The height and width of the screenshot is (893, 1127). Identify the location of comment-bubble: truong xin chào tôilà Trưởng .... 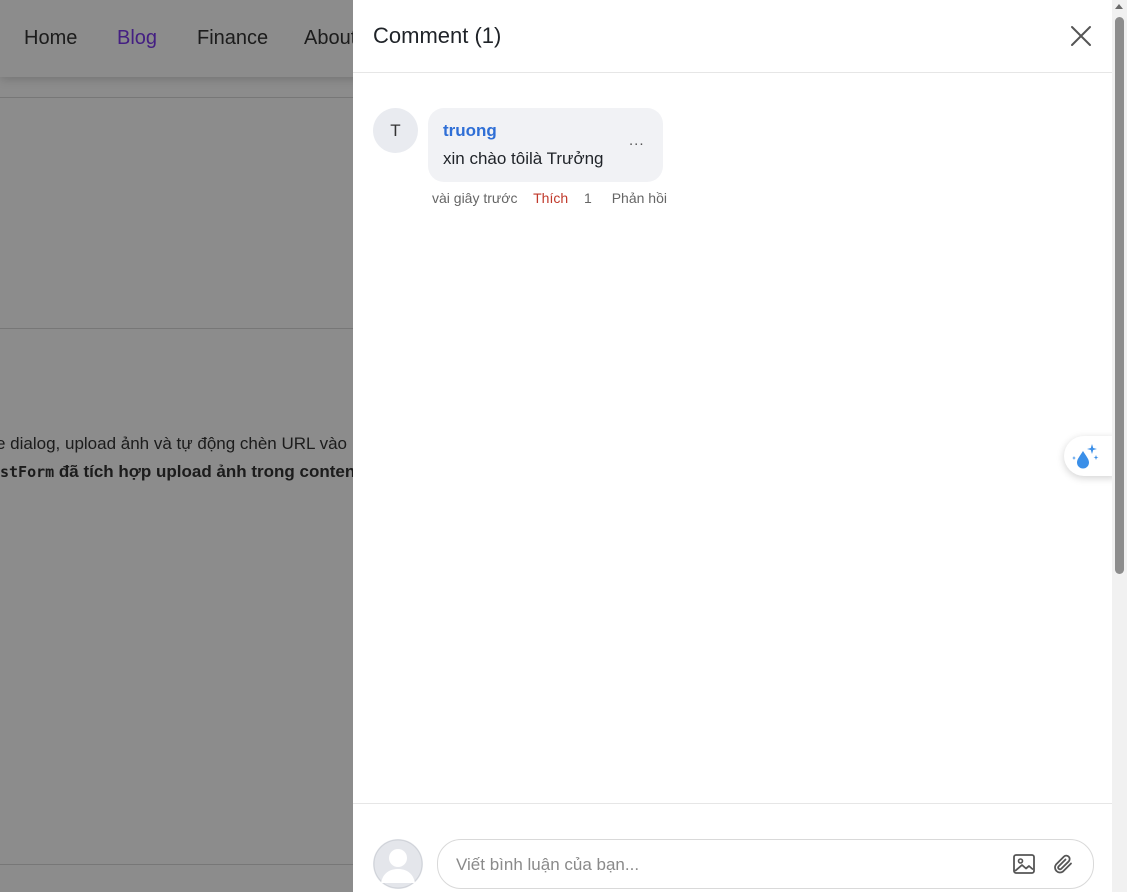
(545, 145).